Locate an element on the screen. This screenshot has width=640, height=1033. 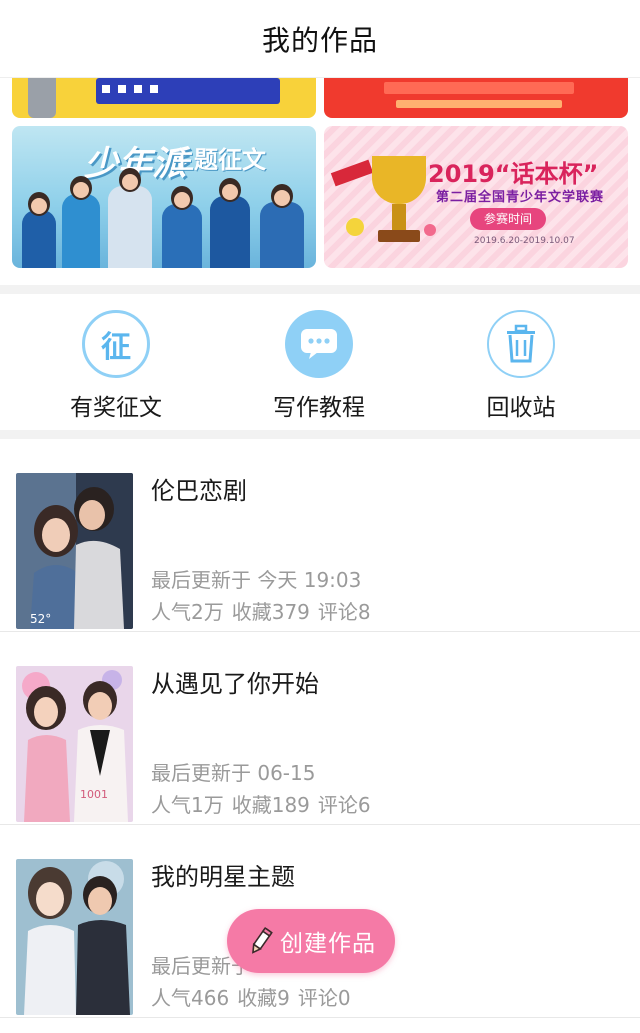
work-stats: 人气2万 收藏379 评论8 is located at coordinates (265, 610).